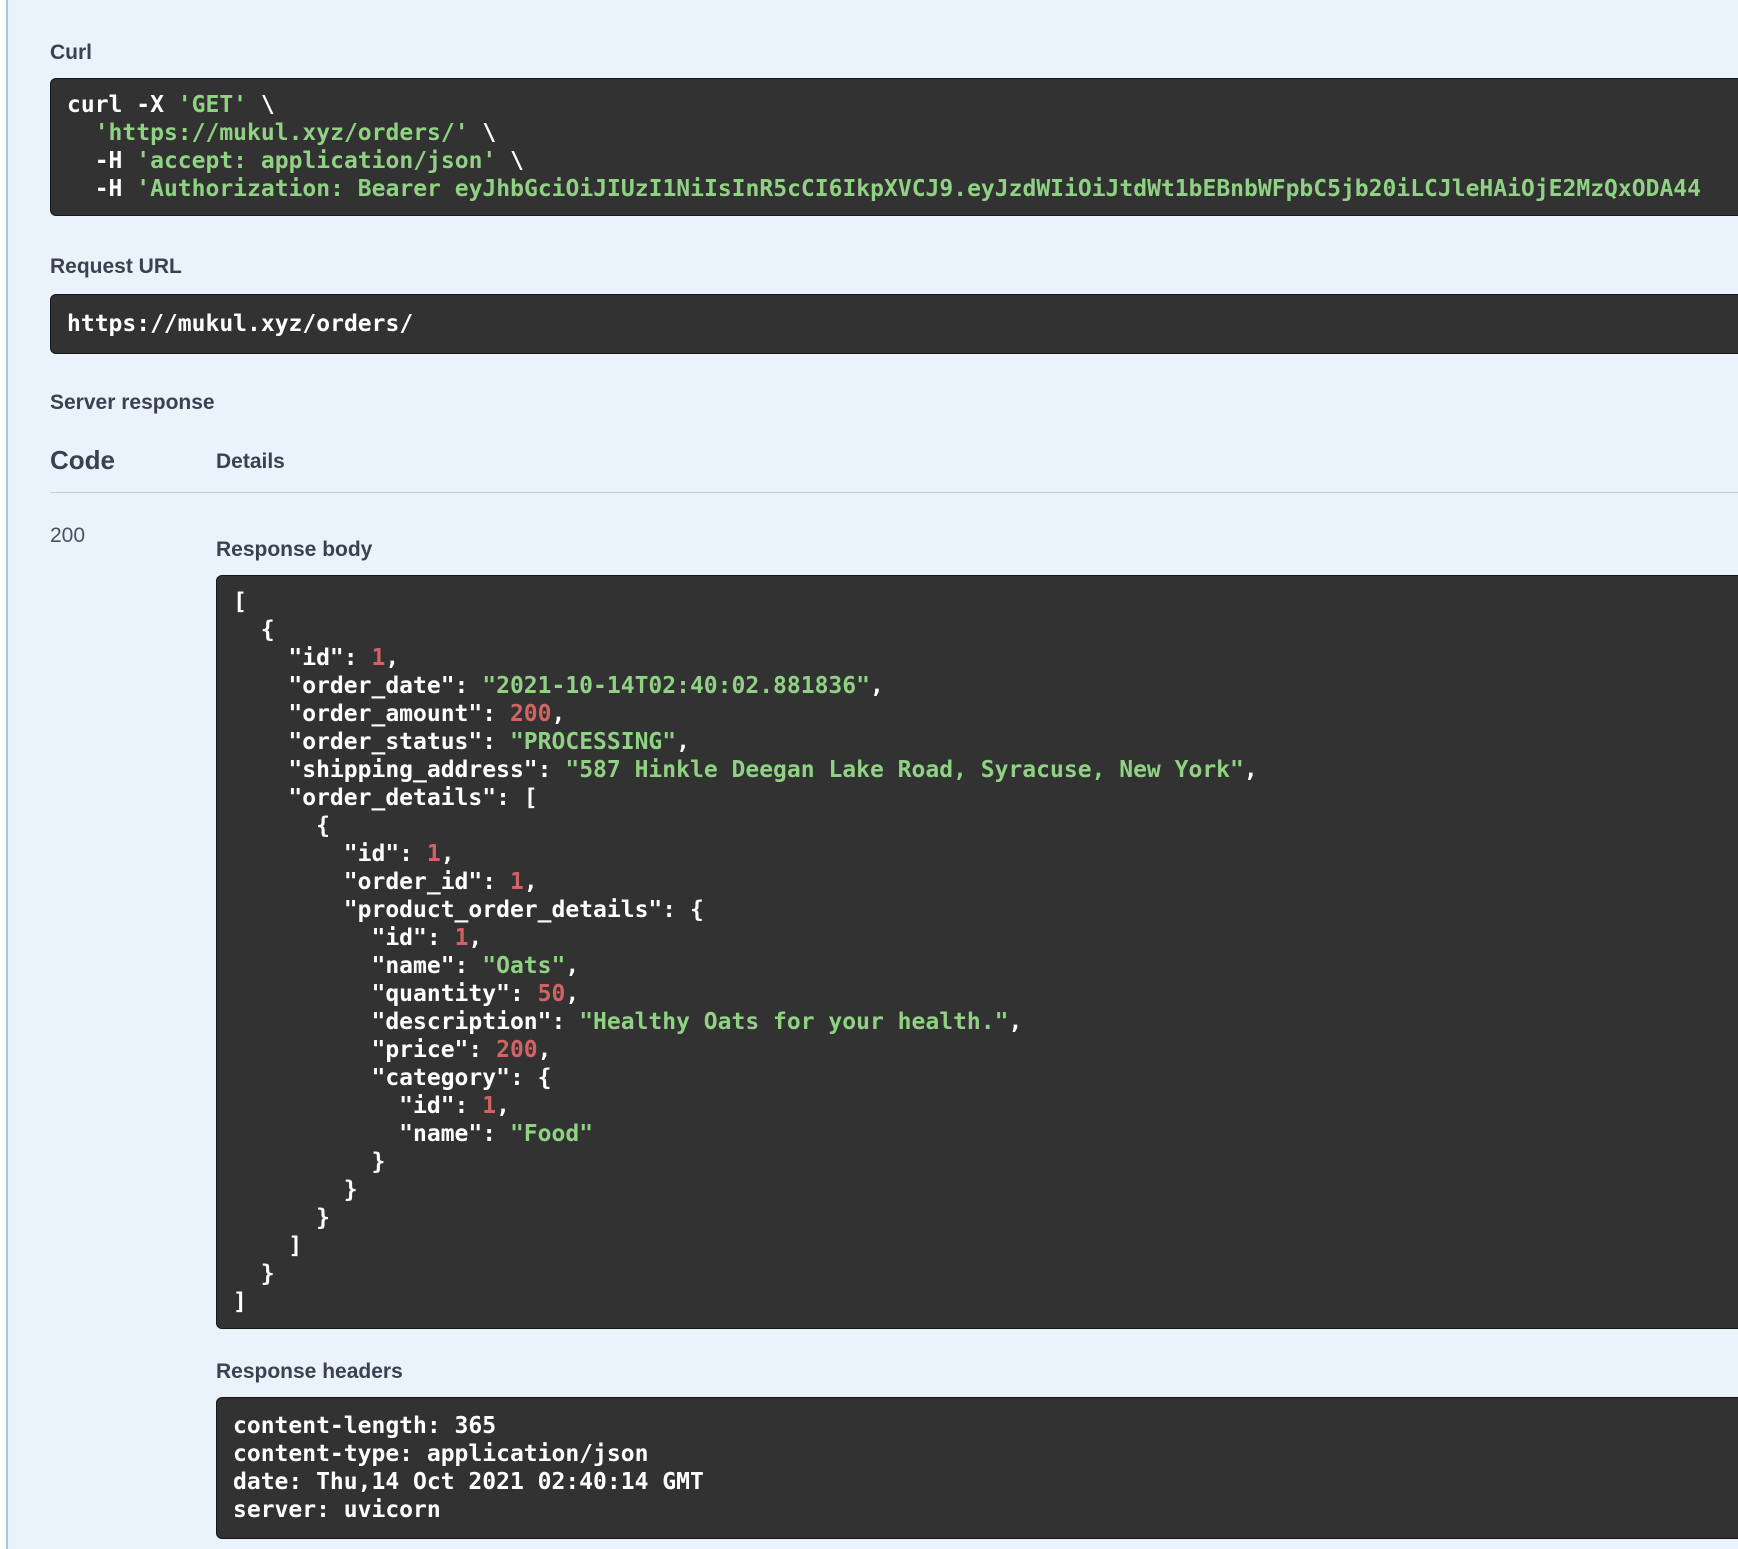 The image size is (1738, 1549). I want to click on details-column-header: Details, so click(250, 461).